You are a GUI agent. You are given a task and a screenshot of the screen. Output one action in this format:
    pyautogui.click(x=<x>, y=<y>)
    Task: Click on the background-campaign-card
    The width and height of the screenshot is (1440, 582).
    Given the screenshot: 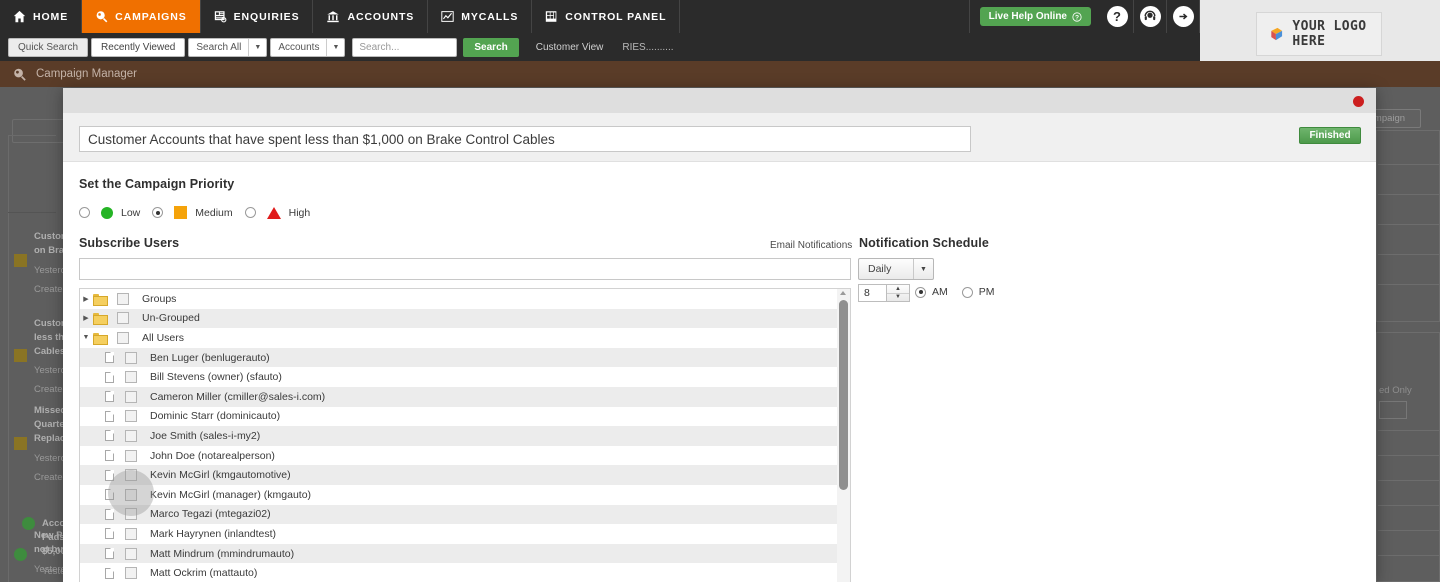 What is the action you would take?
    pyautogui.click(x=32, y=174)
    